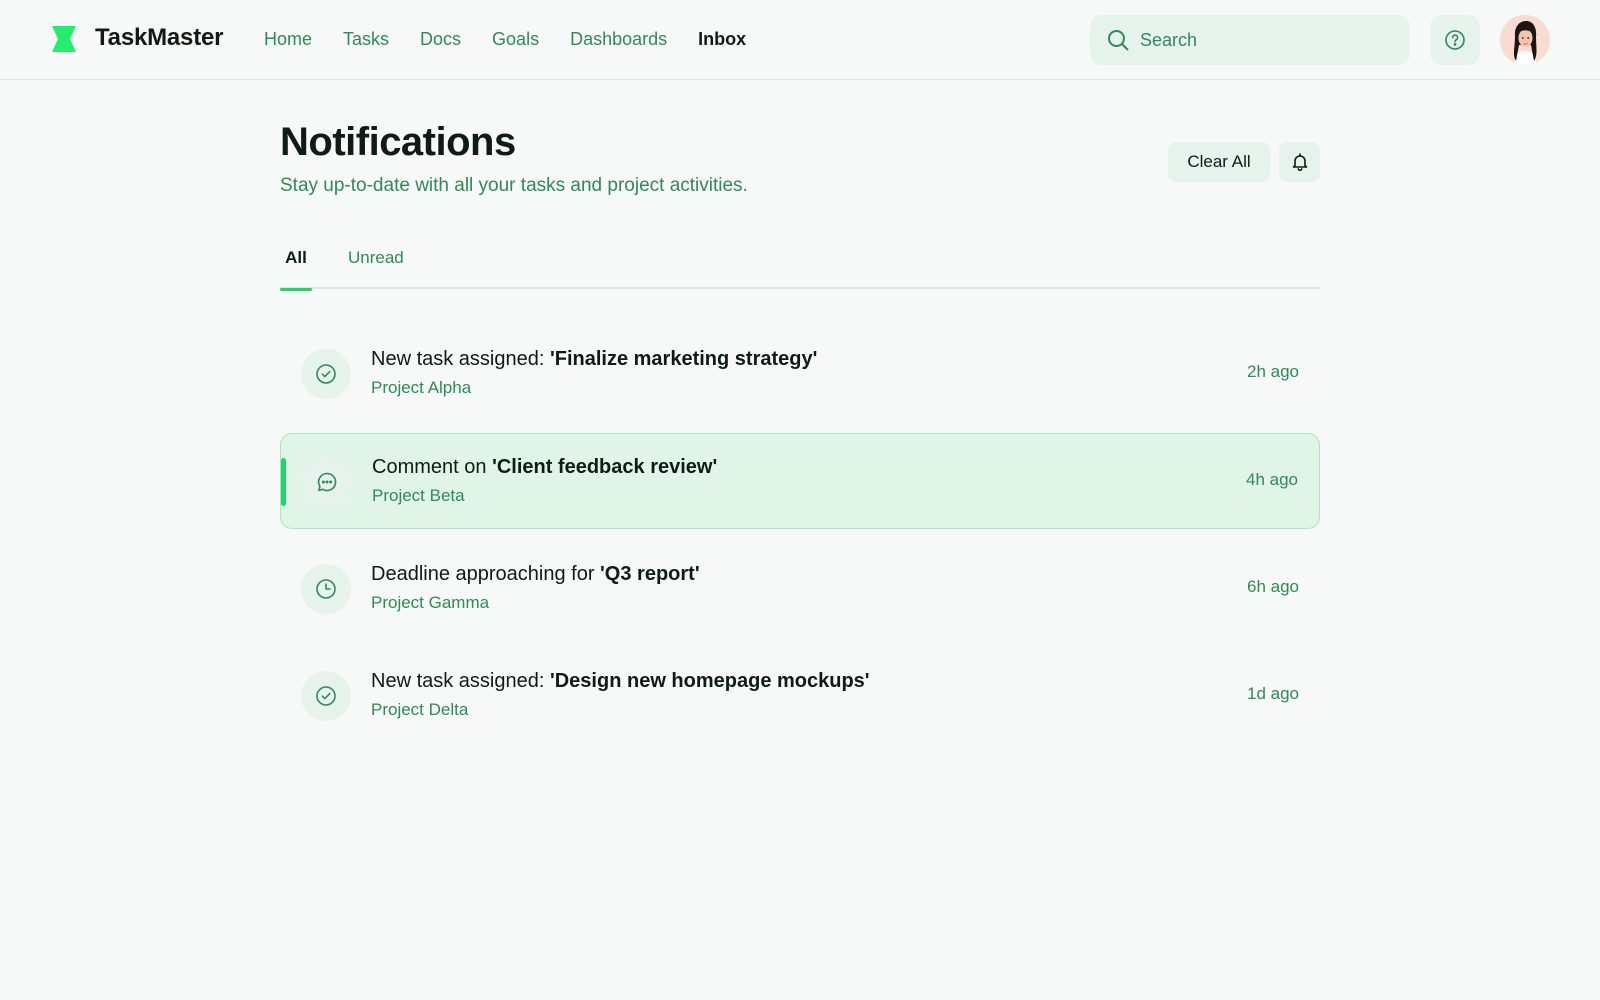 The height and width of the screenshot is (1000, 1600). I want to click on logo-icon, so click(64, 39).